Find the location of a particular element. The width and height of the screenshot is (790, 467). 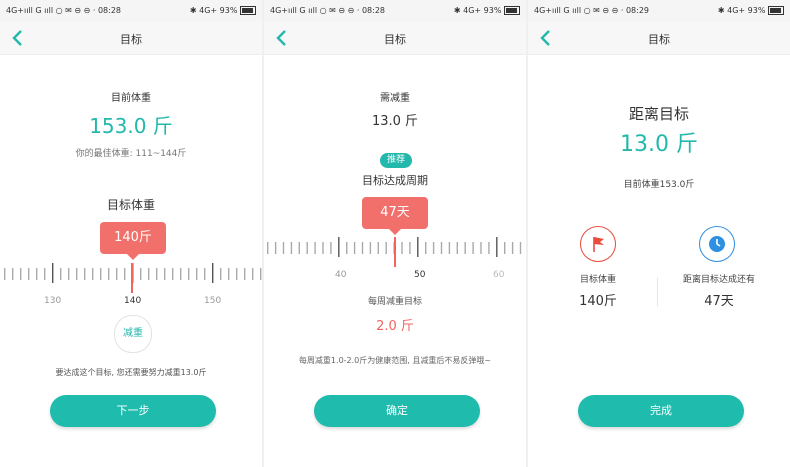

current-weight-text: 目前体重153.0斤 is located at coordinates (659, 185).